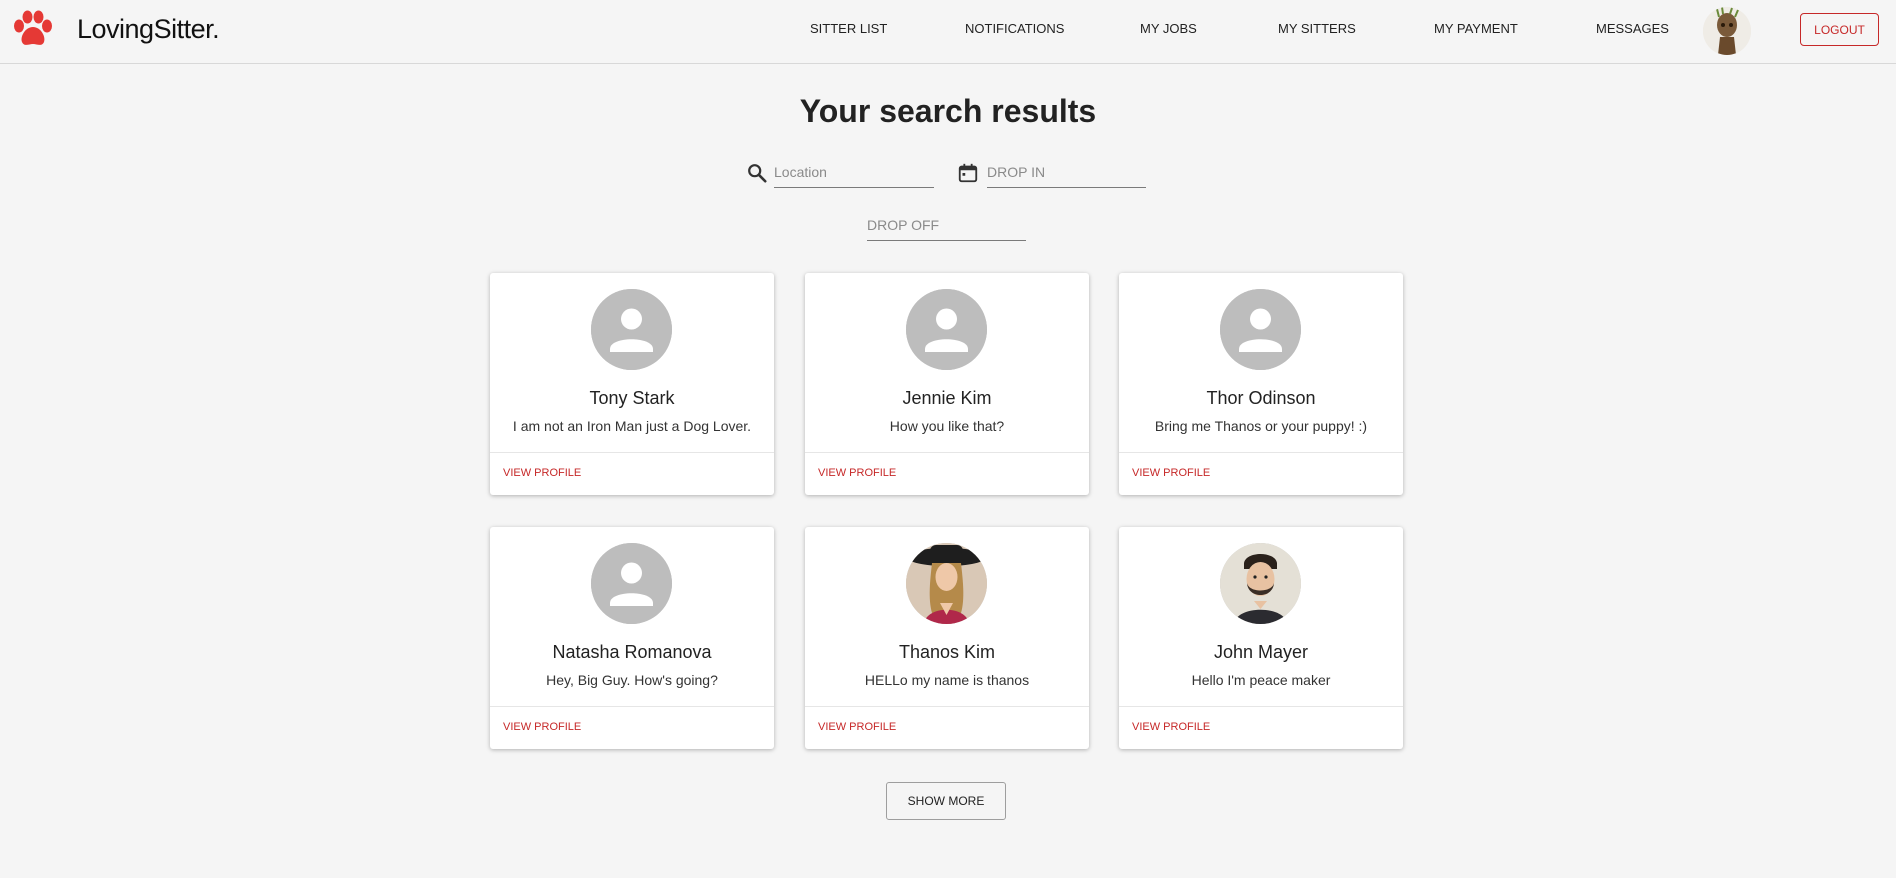 Image resolution: width=1896 pixels, height=878 pixels. I want to click on nav-notifications: NOTIFICATIONS, so click(1014, 28).